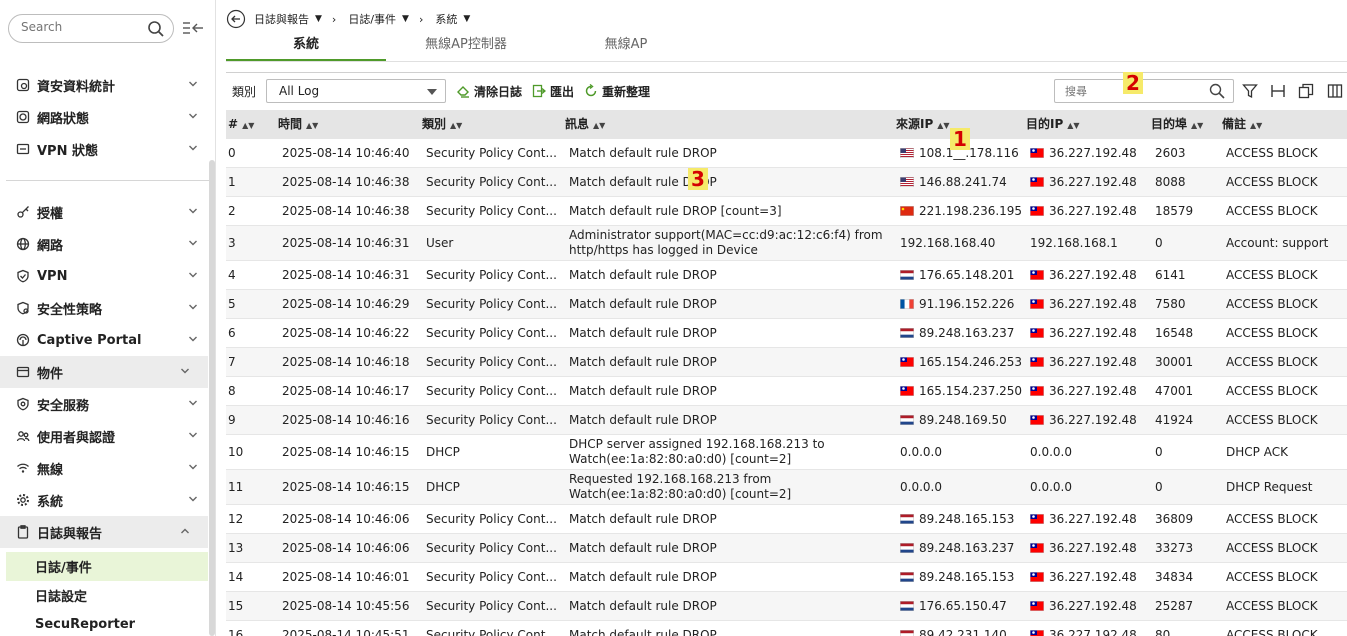  Describe the element at coordinates (108, 623) in the screenshot. I see `sidebar-subitem: SecuReporter` at that location.